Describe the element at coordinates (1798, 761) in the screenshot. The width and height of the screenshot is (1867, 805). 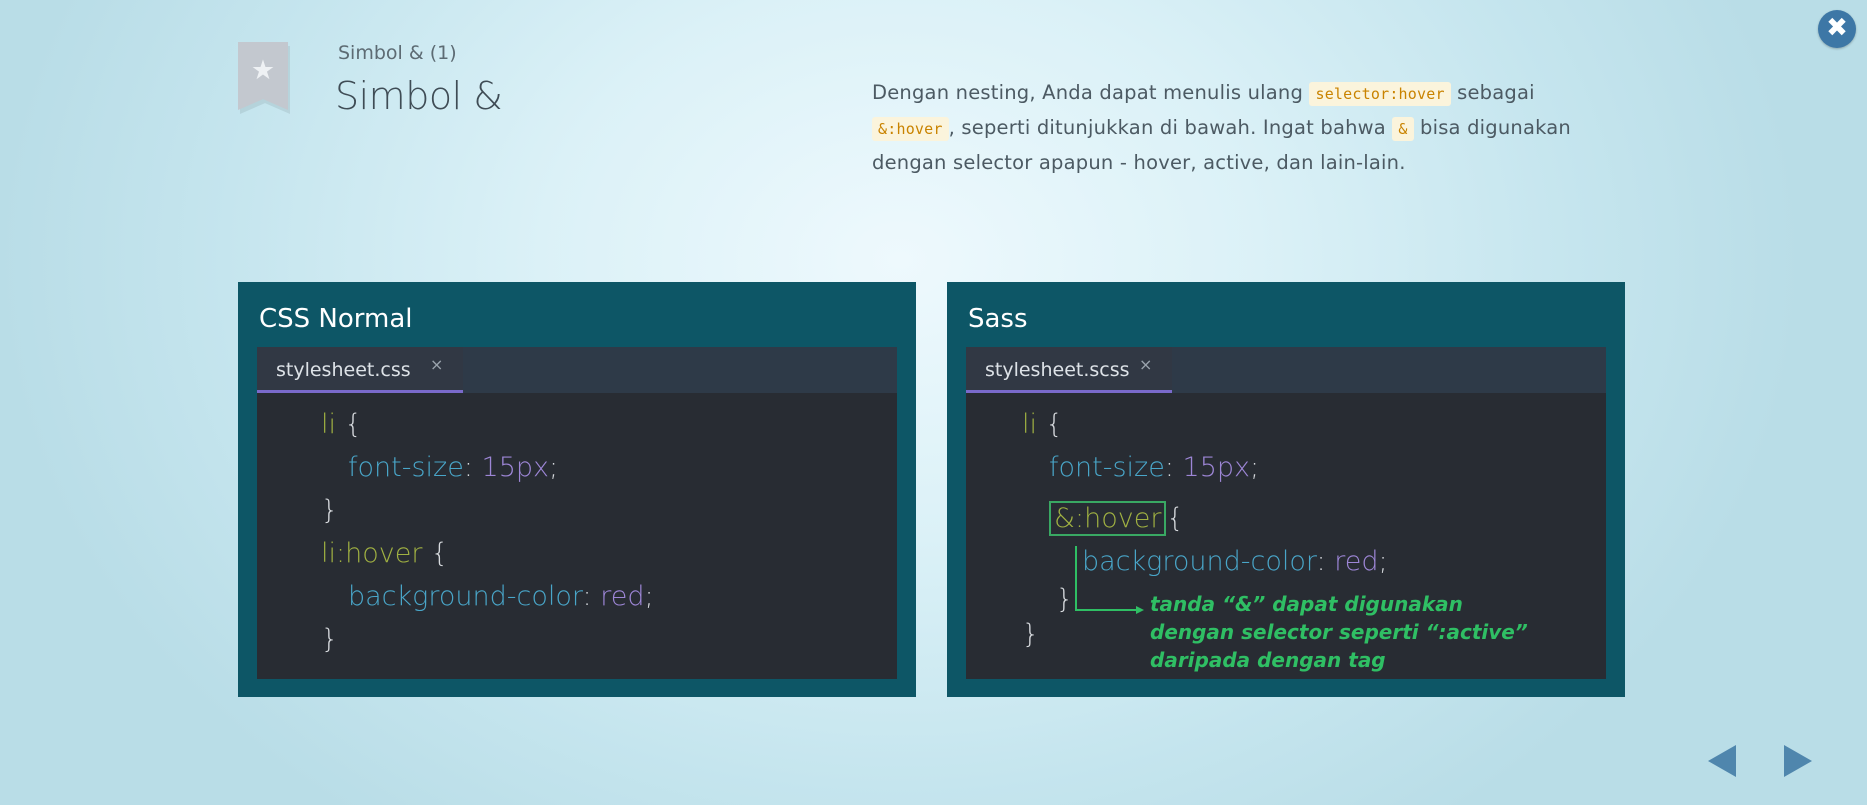
I see `arrow-right-icon` at that location.